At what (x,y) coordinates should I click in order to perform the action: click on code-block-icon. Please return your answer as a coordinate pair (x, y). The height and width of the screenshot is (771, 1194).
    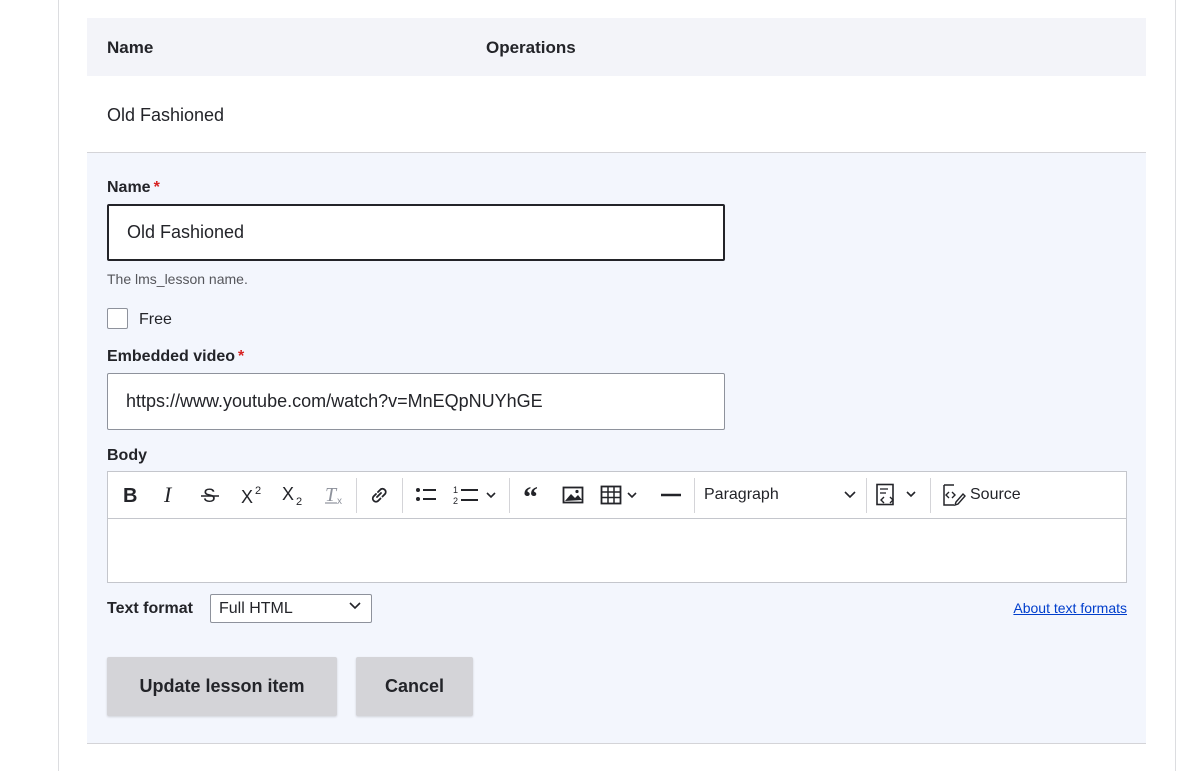
    Looking at the image, I should click on (899, 495).